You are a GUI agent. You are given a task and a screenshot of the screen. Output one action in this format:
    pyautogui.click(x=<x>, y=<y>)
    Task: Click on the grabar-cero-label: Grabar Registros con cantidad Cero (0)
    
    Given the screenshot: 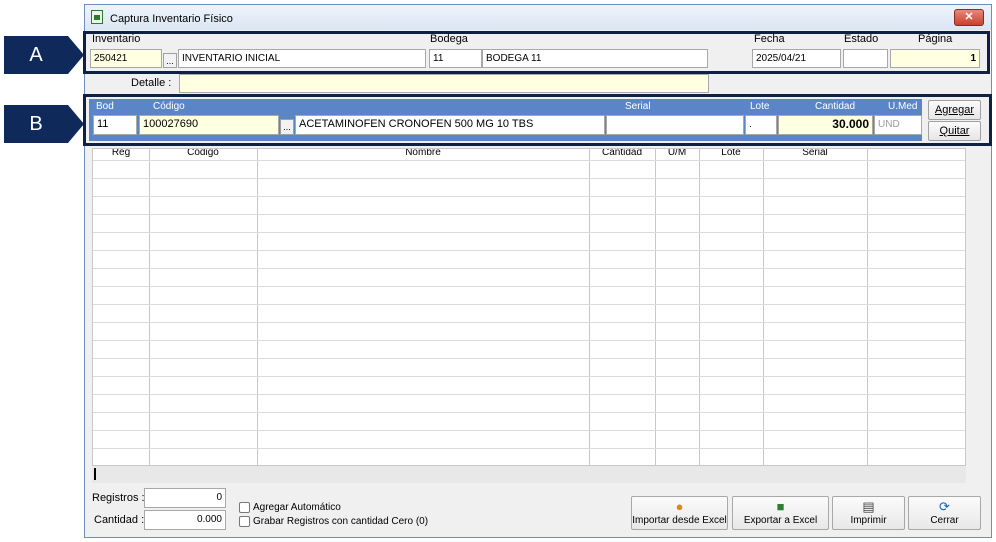 What is the action you would take?
    pyautogui.click(x=340, y=521)
    